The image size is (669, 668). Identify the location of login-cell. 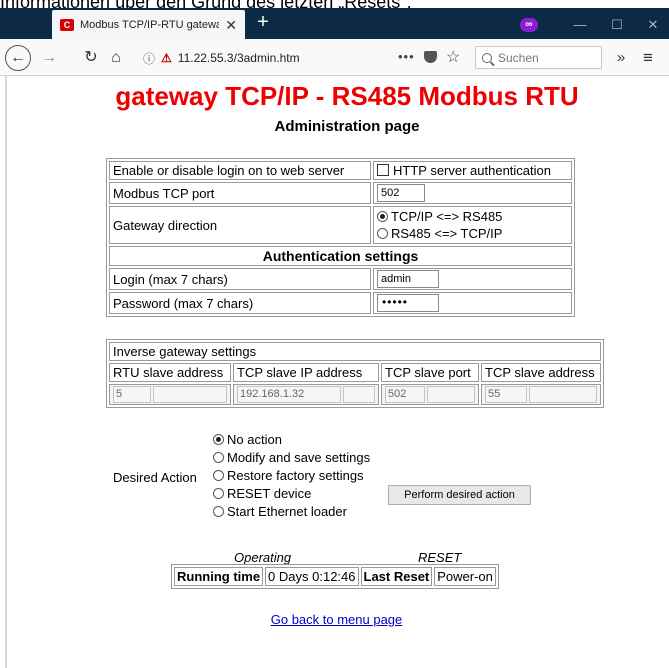
(472, 279).